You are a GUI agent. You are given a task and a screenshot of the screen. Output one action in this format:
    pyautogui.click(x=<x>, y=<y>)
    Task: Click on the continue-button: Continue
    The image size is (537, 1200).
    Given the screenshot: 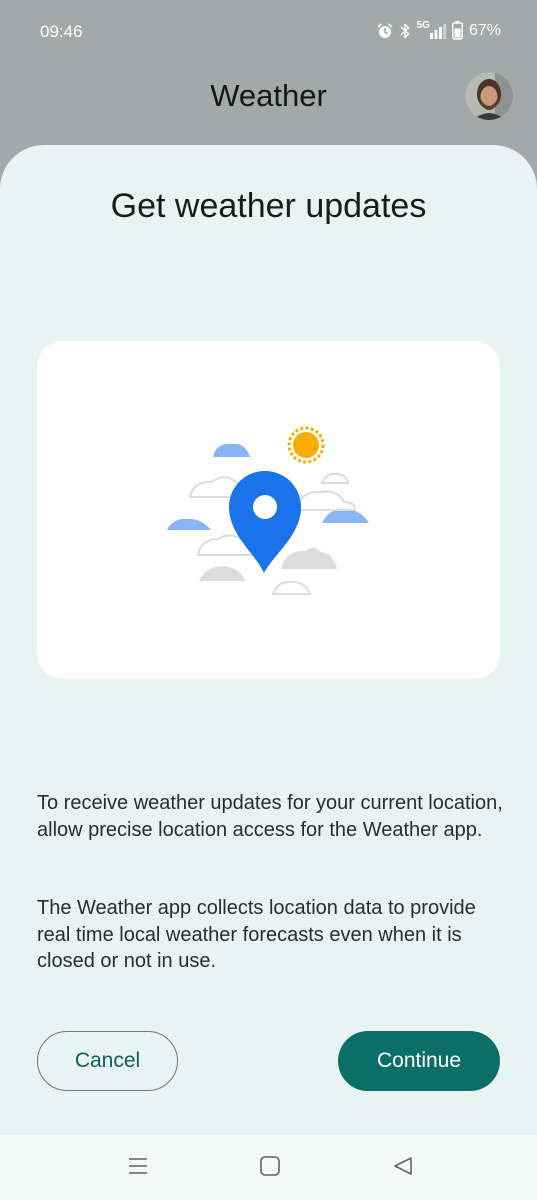 What is the action you would take?
    pyautogui.click(x=419, y=1061)
    